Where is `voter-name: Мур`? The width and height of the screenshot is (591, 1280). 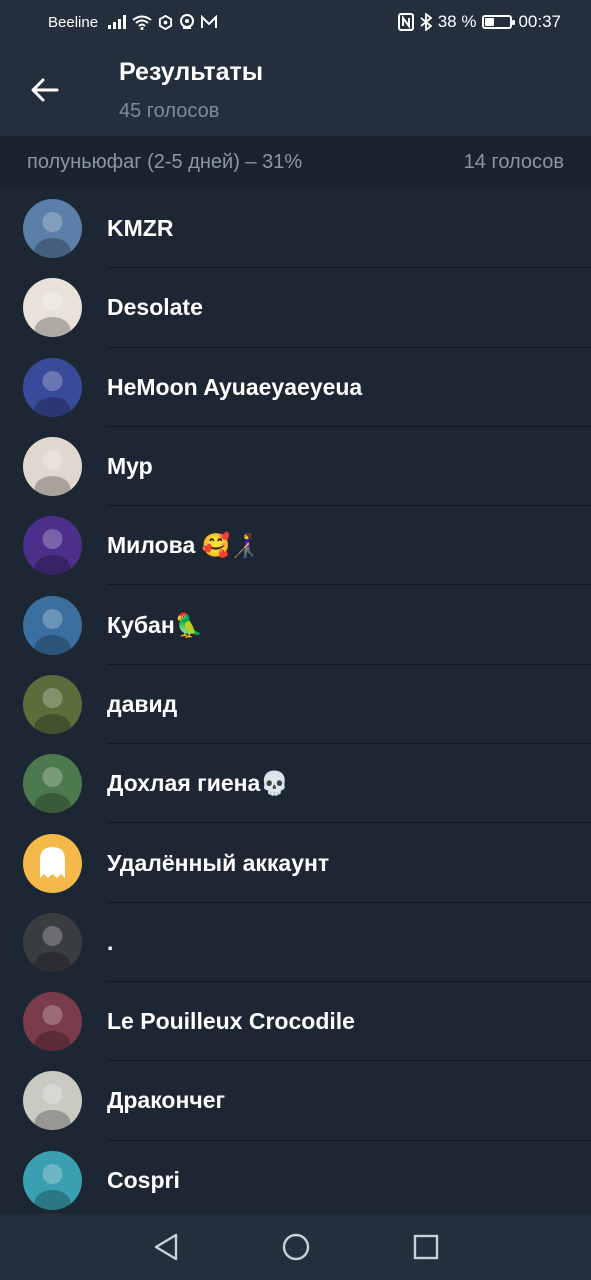
voter-name: Мур is located at coordinates (130, 466).